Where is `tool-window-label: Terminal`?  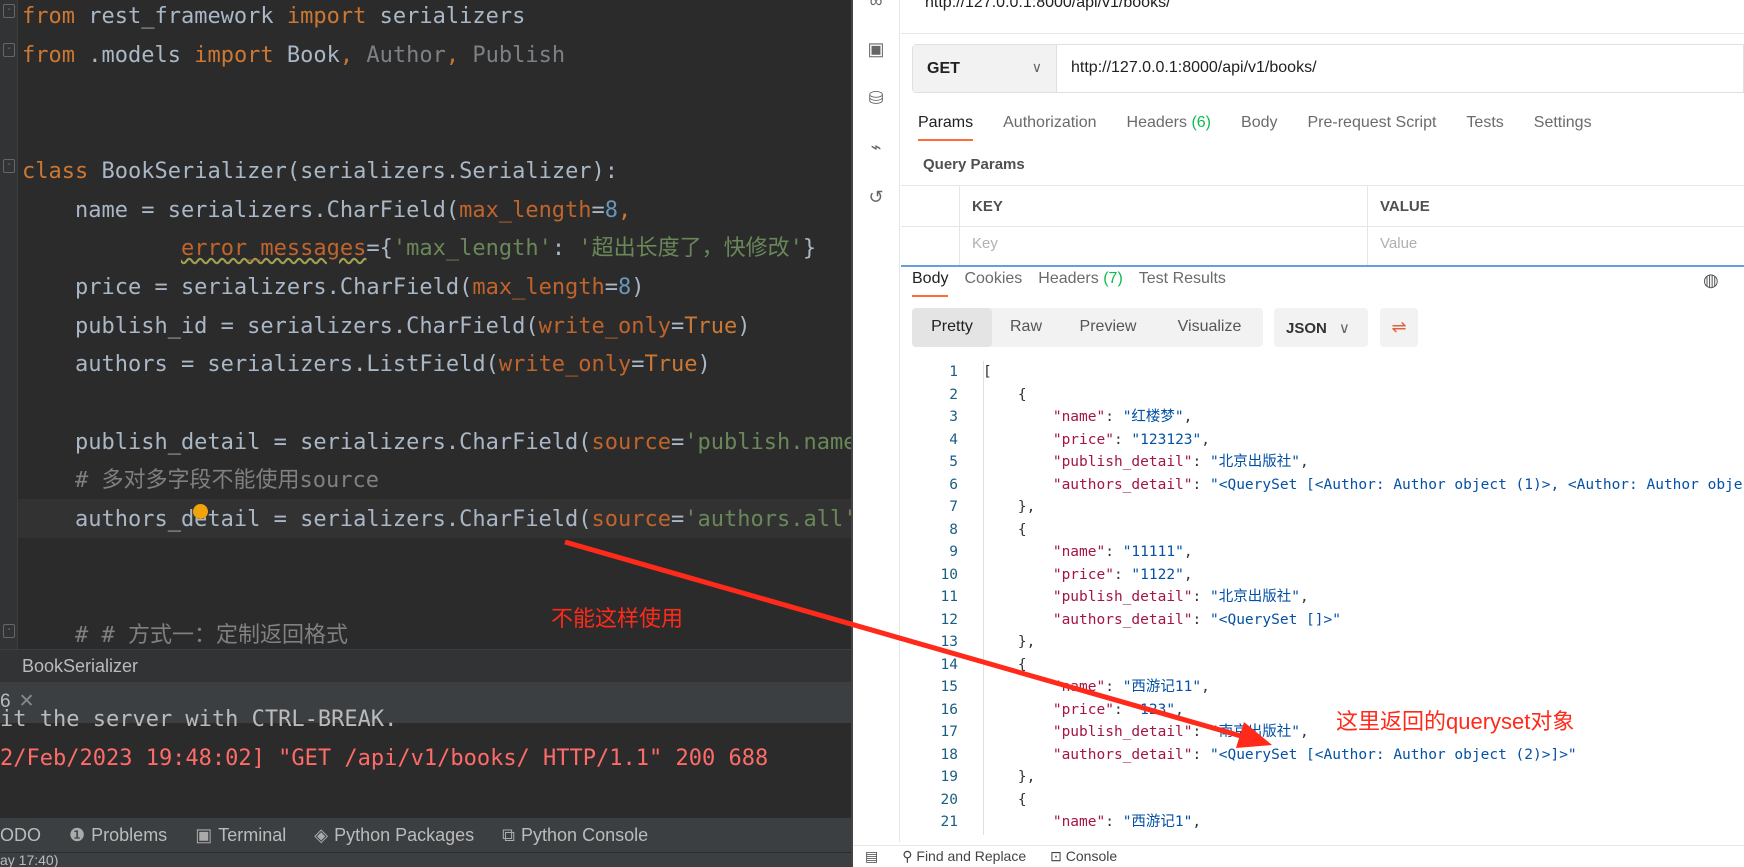 tool-window-label: Terminal is located at coordinates (252, 834).